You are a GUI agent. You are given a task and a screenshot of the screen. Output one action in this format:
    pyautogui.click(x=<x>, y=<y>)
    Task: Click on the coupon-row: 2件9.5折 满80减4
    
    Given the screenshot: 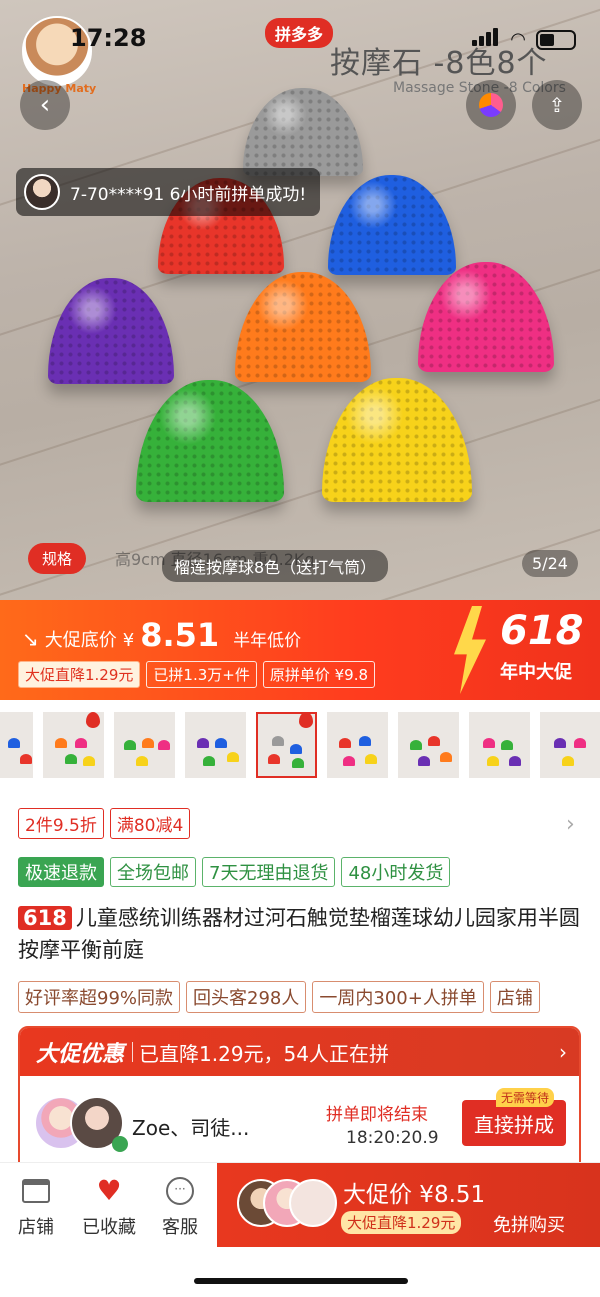 What is the action you would take?
    pyautogui.click(x=104, y=823)
    